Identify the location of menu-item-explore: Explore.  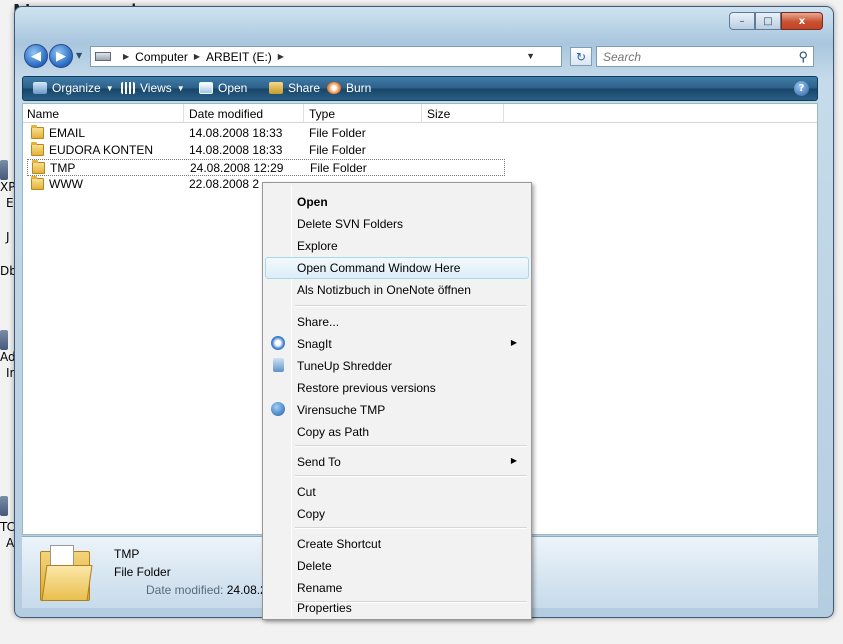
(397, 246).